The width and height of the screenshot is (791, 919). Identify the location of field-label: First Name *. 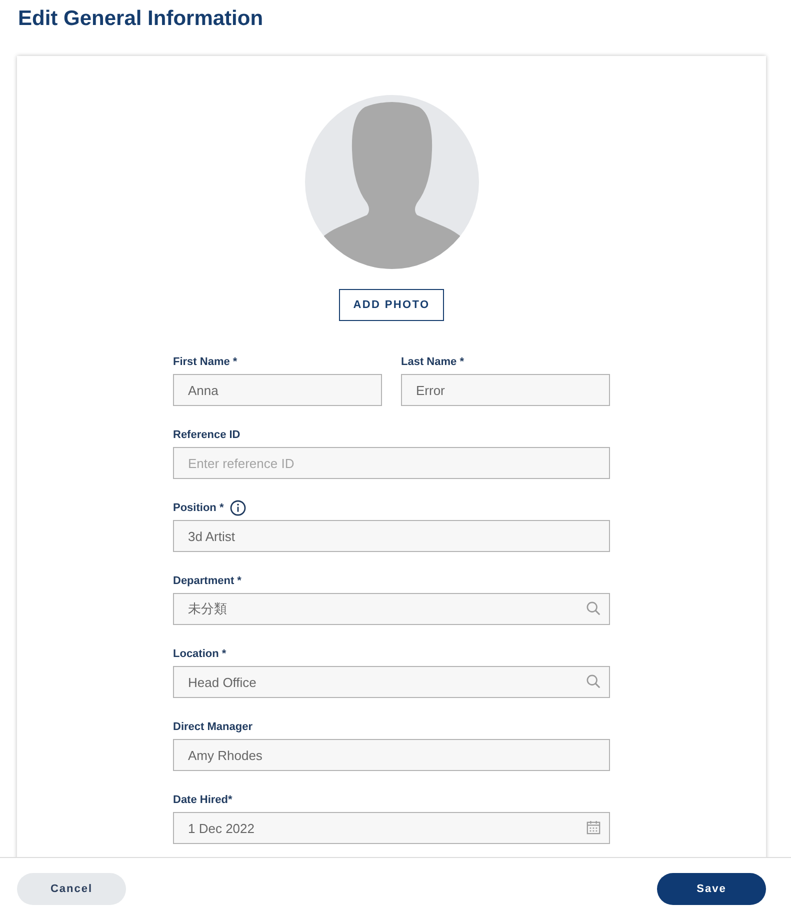
(205, 362).